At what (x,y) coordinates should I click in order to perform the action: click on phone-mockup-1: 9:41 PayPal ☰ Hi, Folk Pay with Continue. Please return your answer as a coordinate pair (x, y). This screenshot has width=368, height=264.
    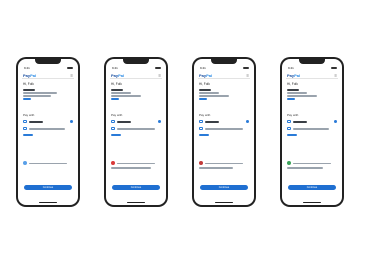
    Looking at the image, I should click on (48, 132).